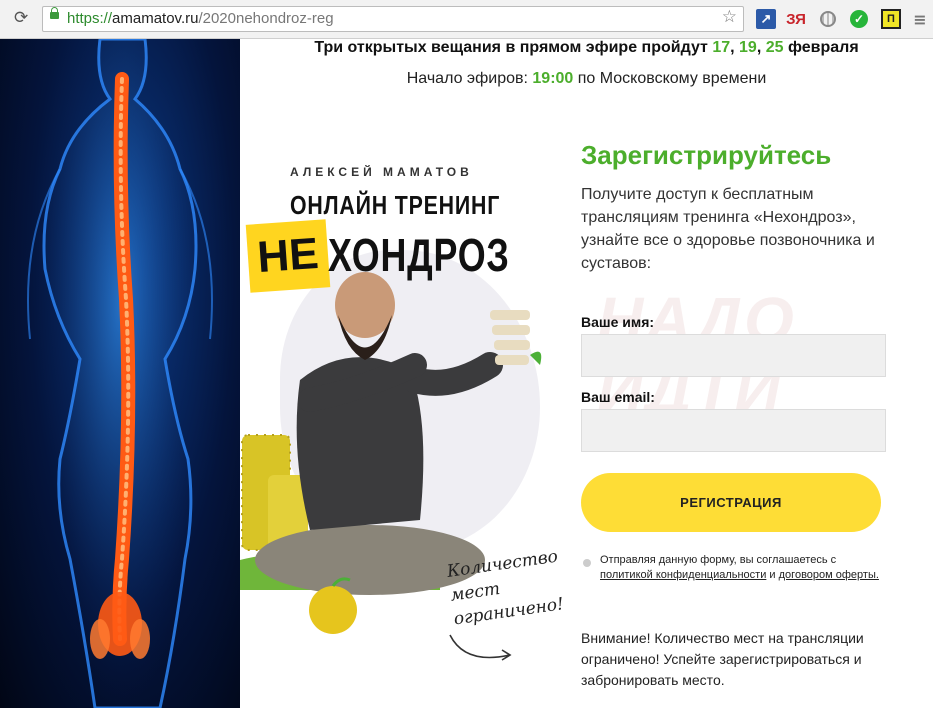 This screenshot has width=933, height=708. Describe the element at coordinates (796, 19) in the screenshot. I see `yandex-icon: ЗЯ` at that location.